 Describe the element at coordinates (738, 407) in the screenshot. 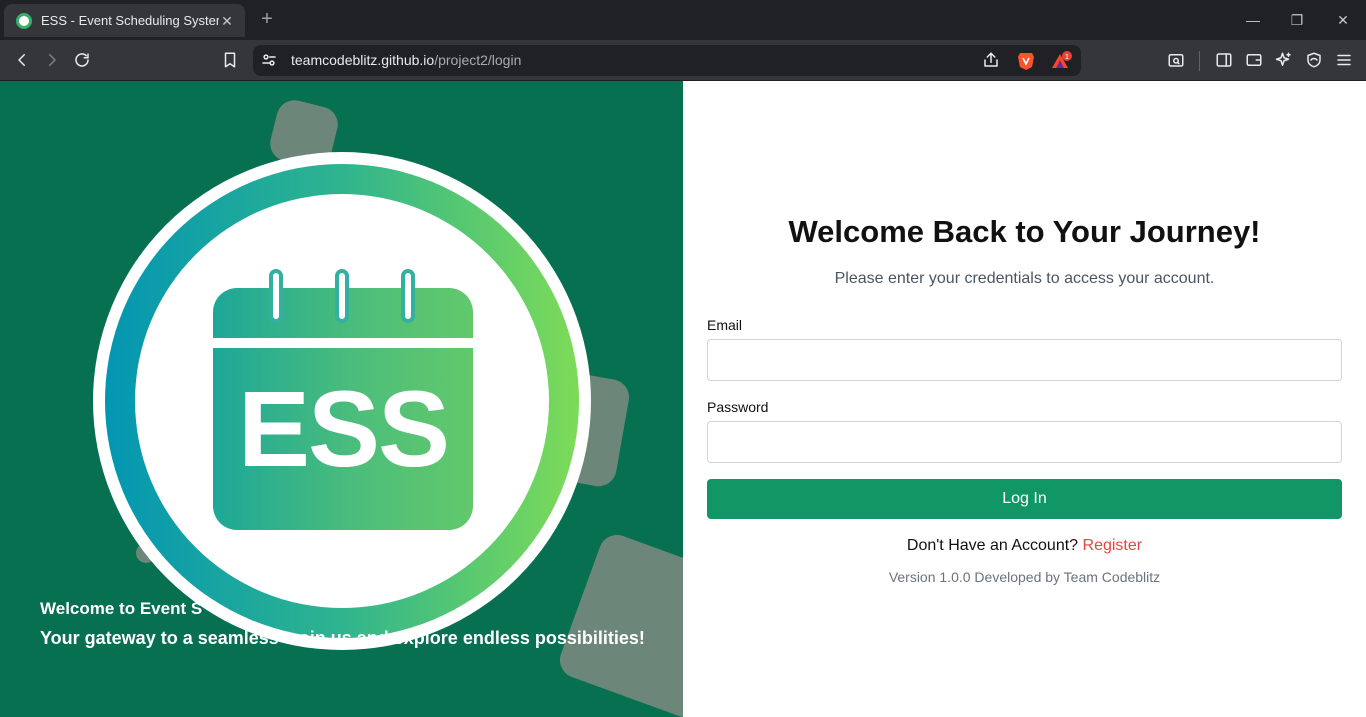

I see `password-label: Password` at that location.